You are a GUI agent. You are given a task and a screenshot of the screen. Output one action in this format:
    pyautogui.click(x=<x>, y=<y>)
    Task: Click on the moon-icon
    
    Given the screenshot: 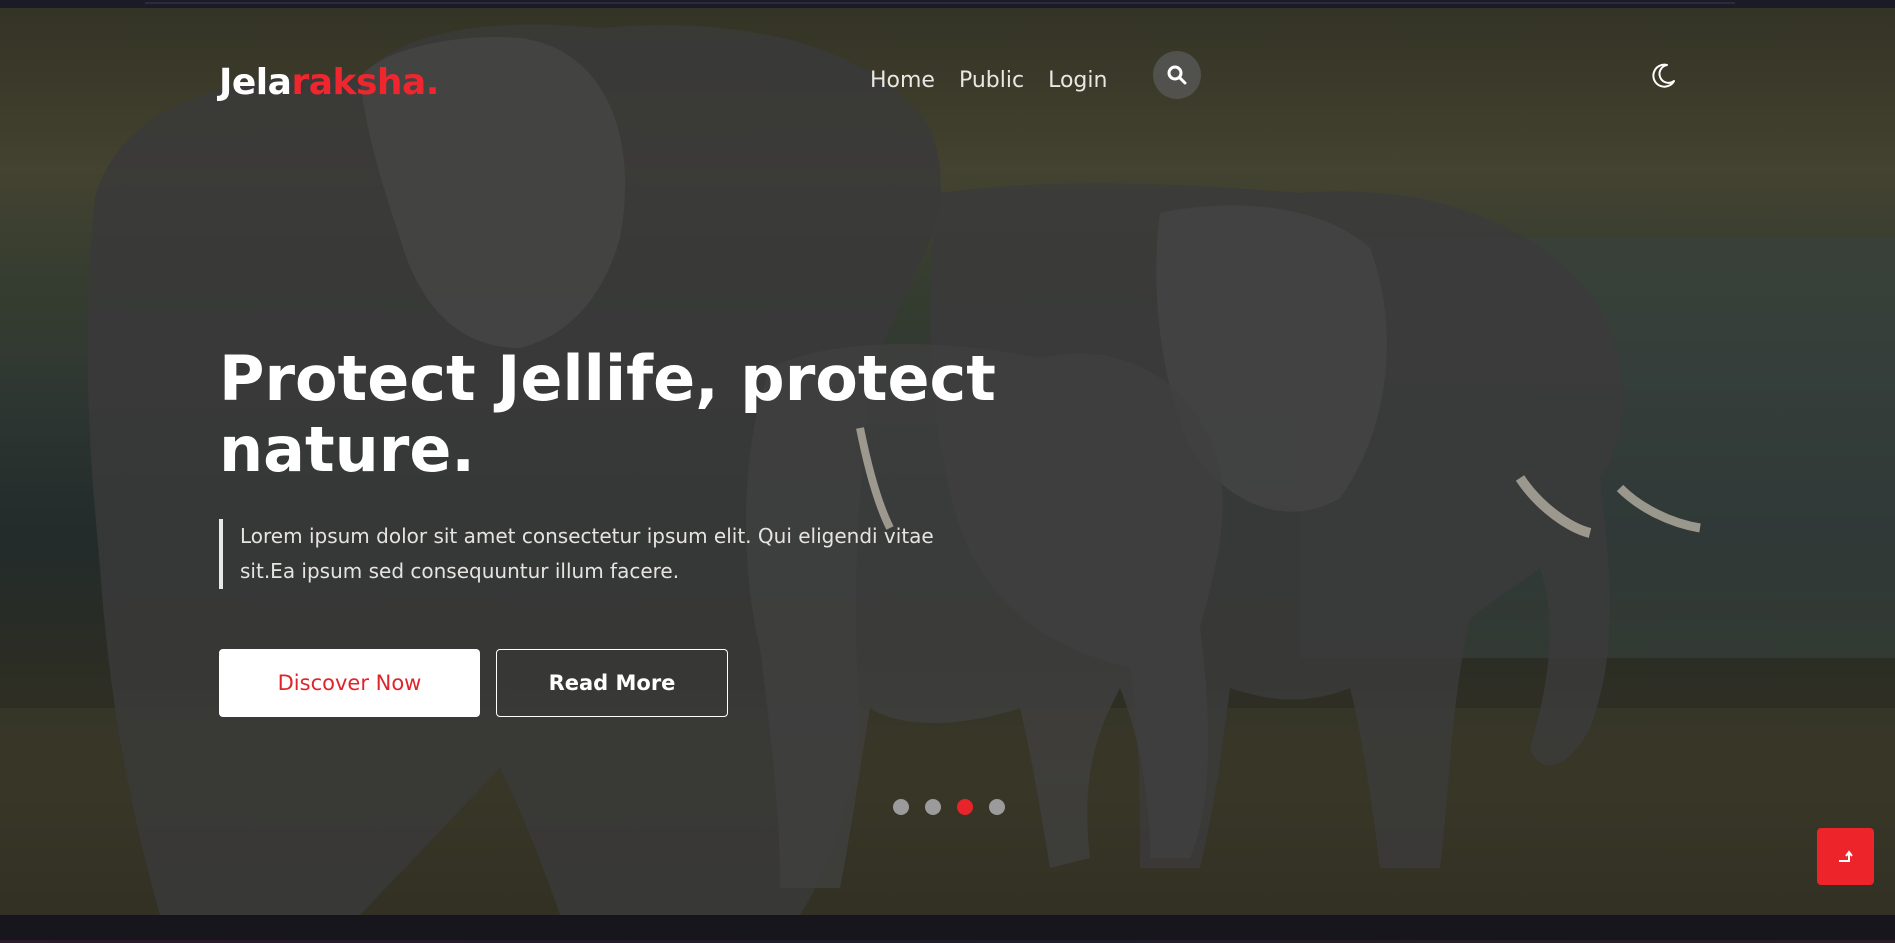 What is the action you would take?
    pyautogui.click(x=1663, y=75)
    